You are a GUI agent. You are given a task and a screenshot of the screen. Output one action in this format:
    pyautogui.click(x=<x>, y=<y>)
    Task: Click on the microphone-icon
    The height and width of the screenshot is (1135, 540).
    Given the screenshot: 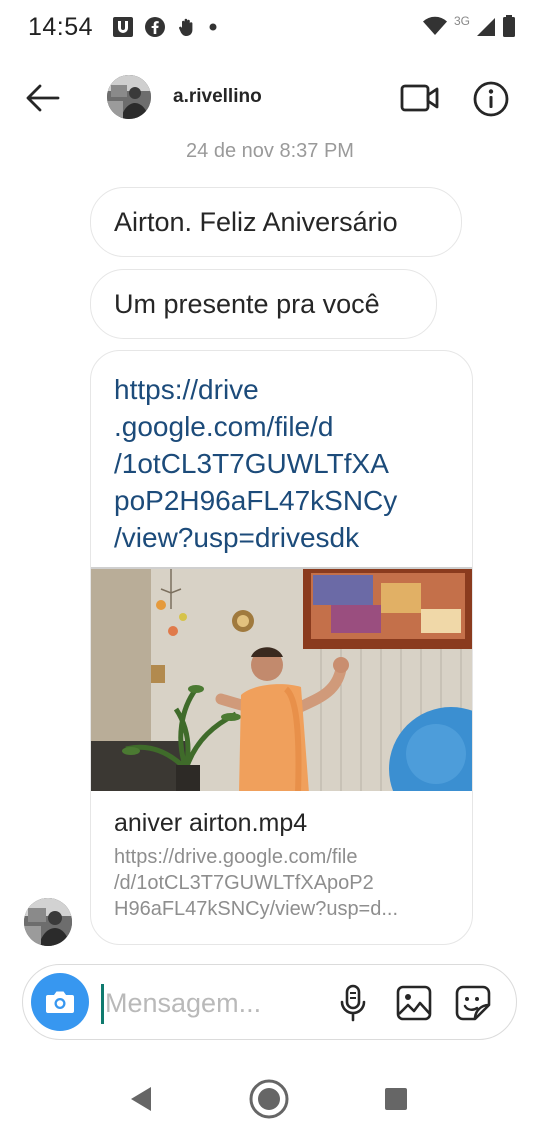 What is the action you would take?
    pyautogui.click(x=353, y=1003)
    